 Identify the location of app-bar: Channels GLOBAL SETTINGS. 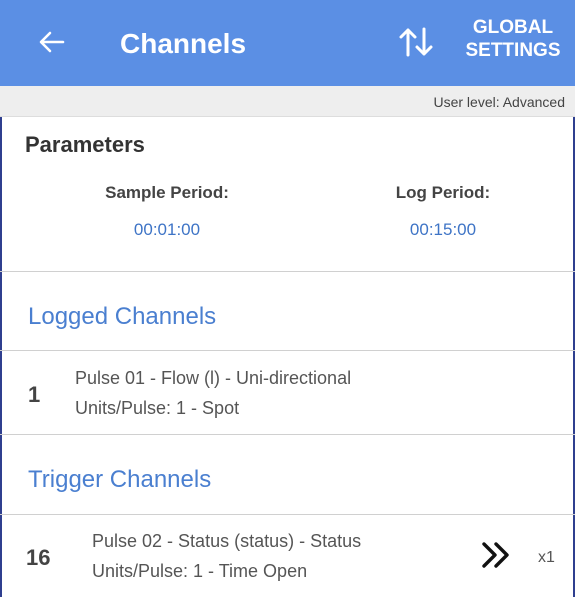
(287, 43).